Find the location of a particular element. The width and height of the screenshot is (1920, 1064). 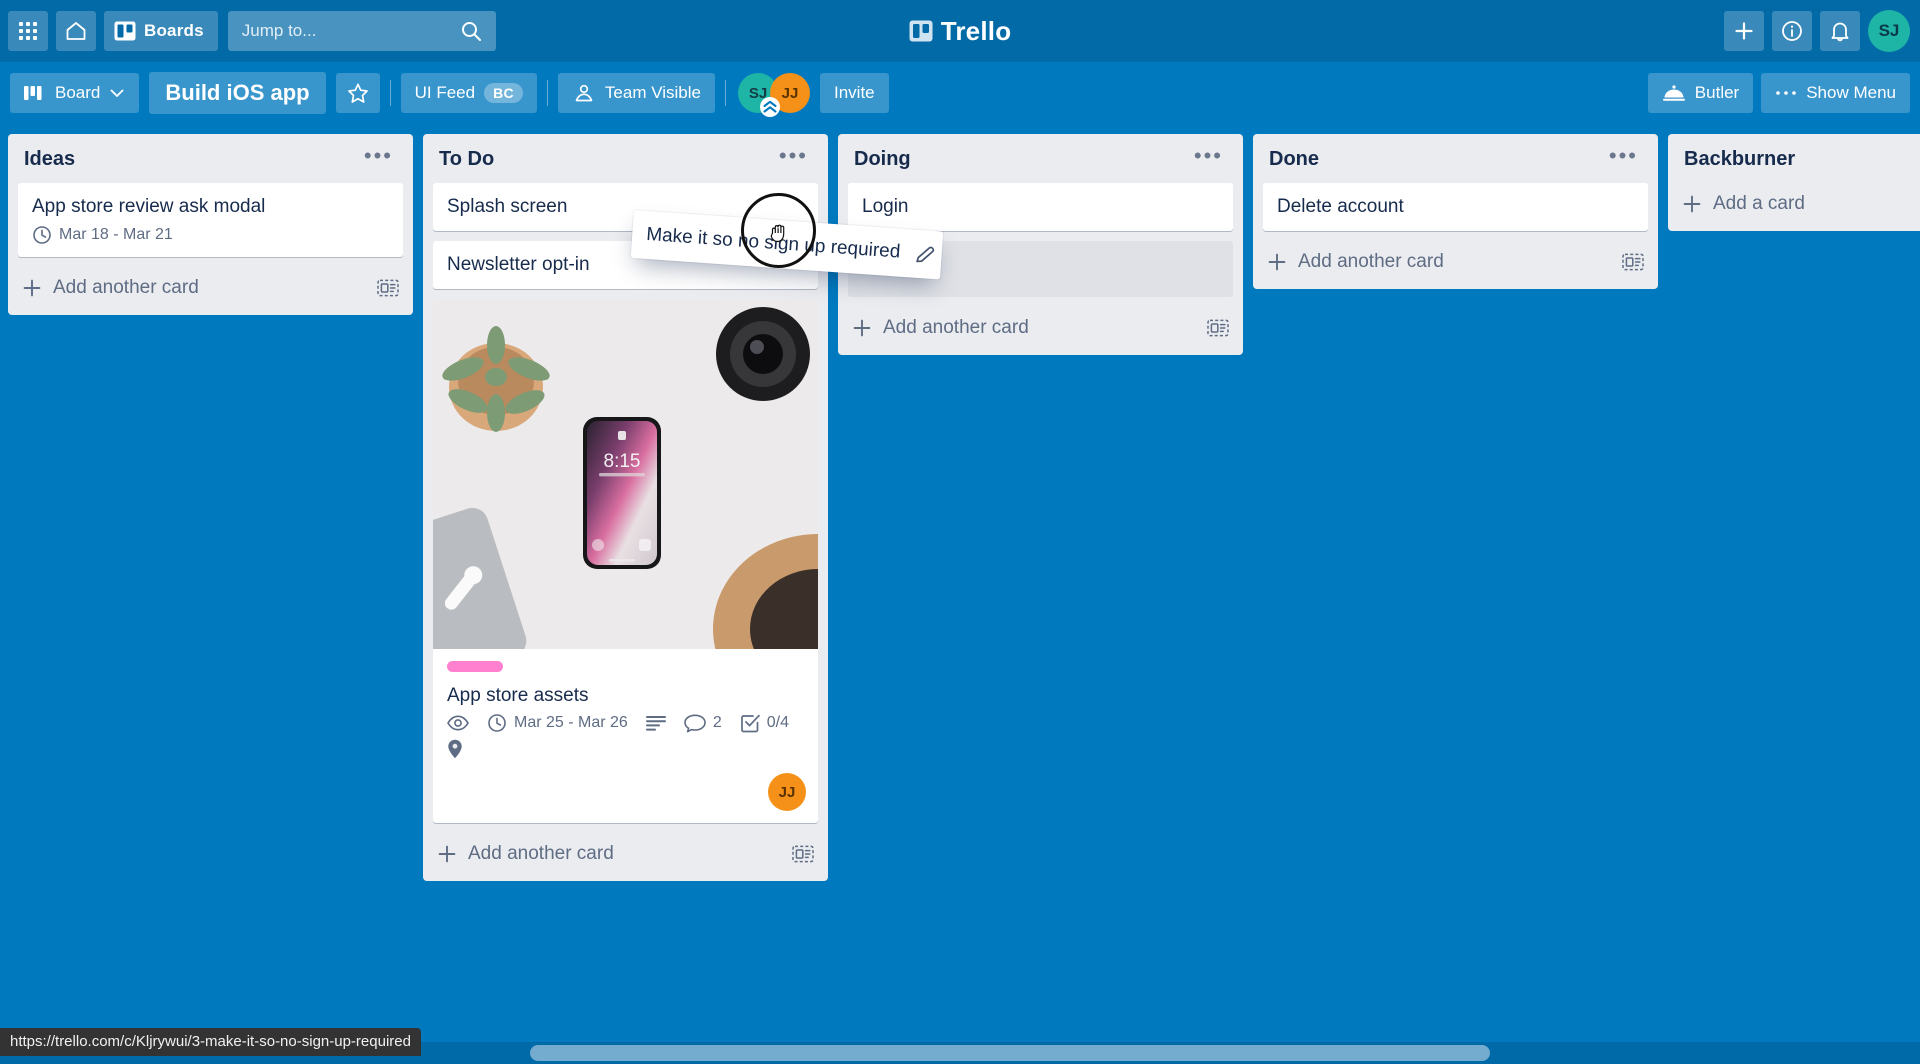

grid-apps-icon is located at coordinates (28, 31).